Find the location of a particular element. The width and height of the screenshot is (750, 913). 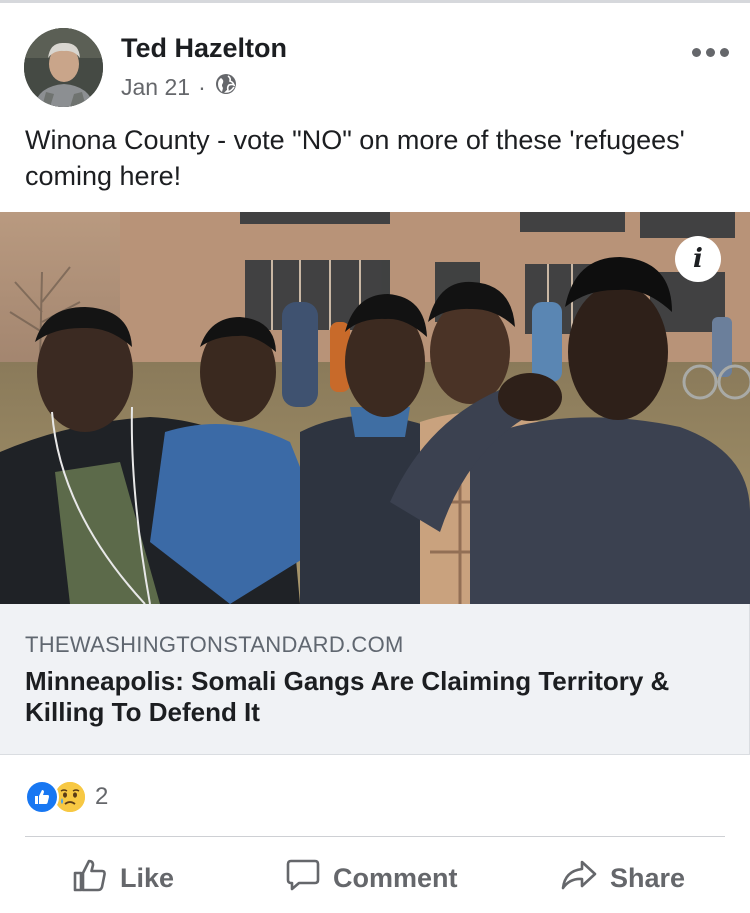

comment-button: Comment is located at coordinates (371, 878).